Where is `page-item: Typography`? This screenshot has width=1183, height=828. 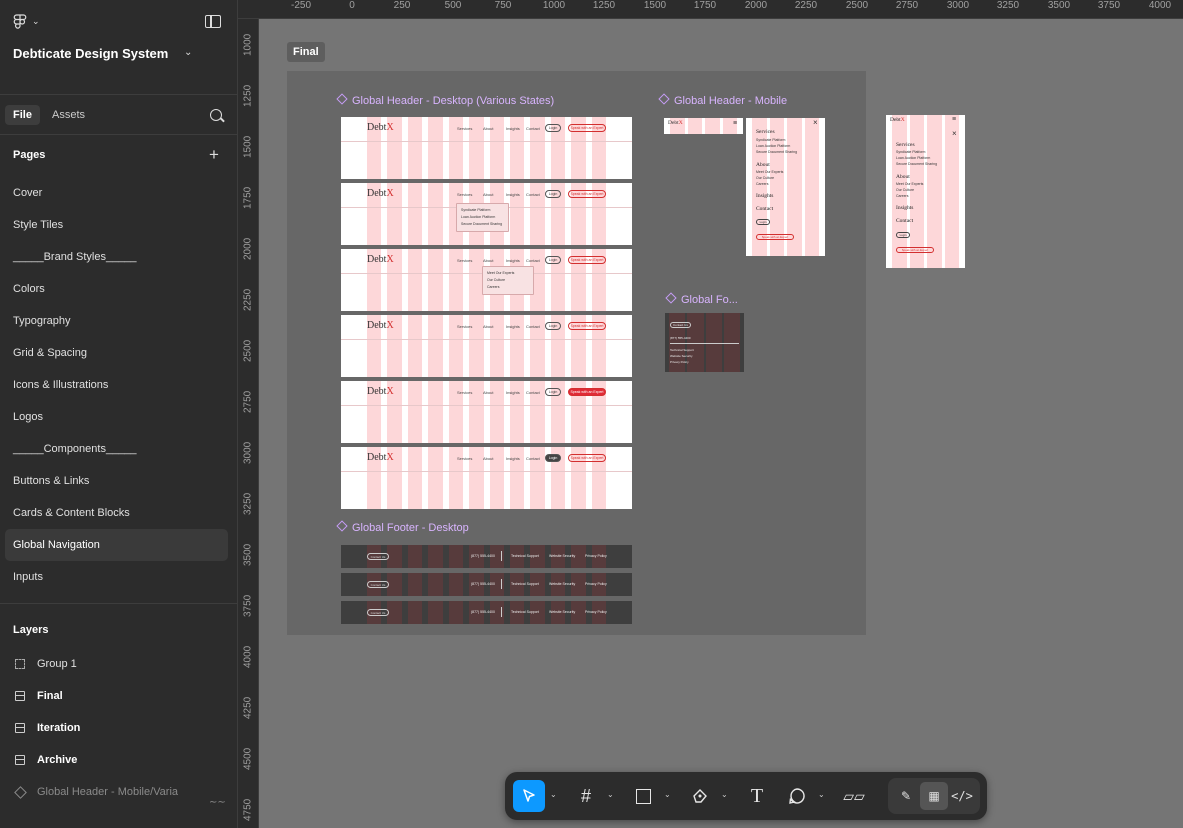 page-item: Typography is located at coordinates (118, 321).